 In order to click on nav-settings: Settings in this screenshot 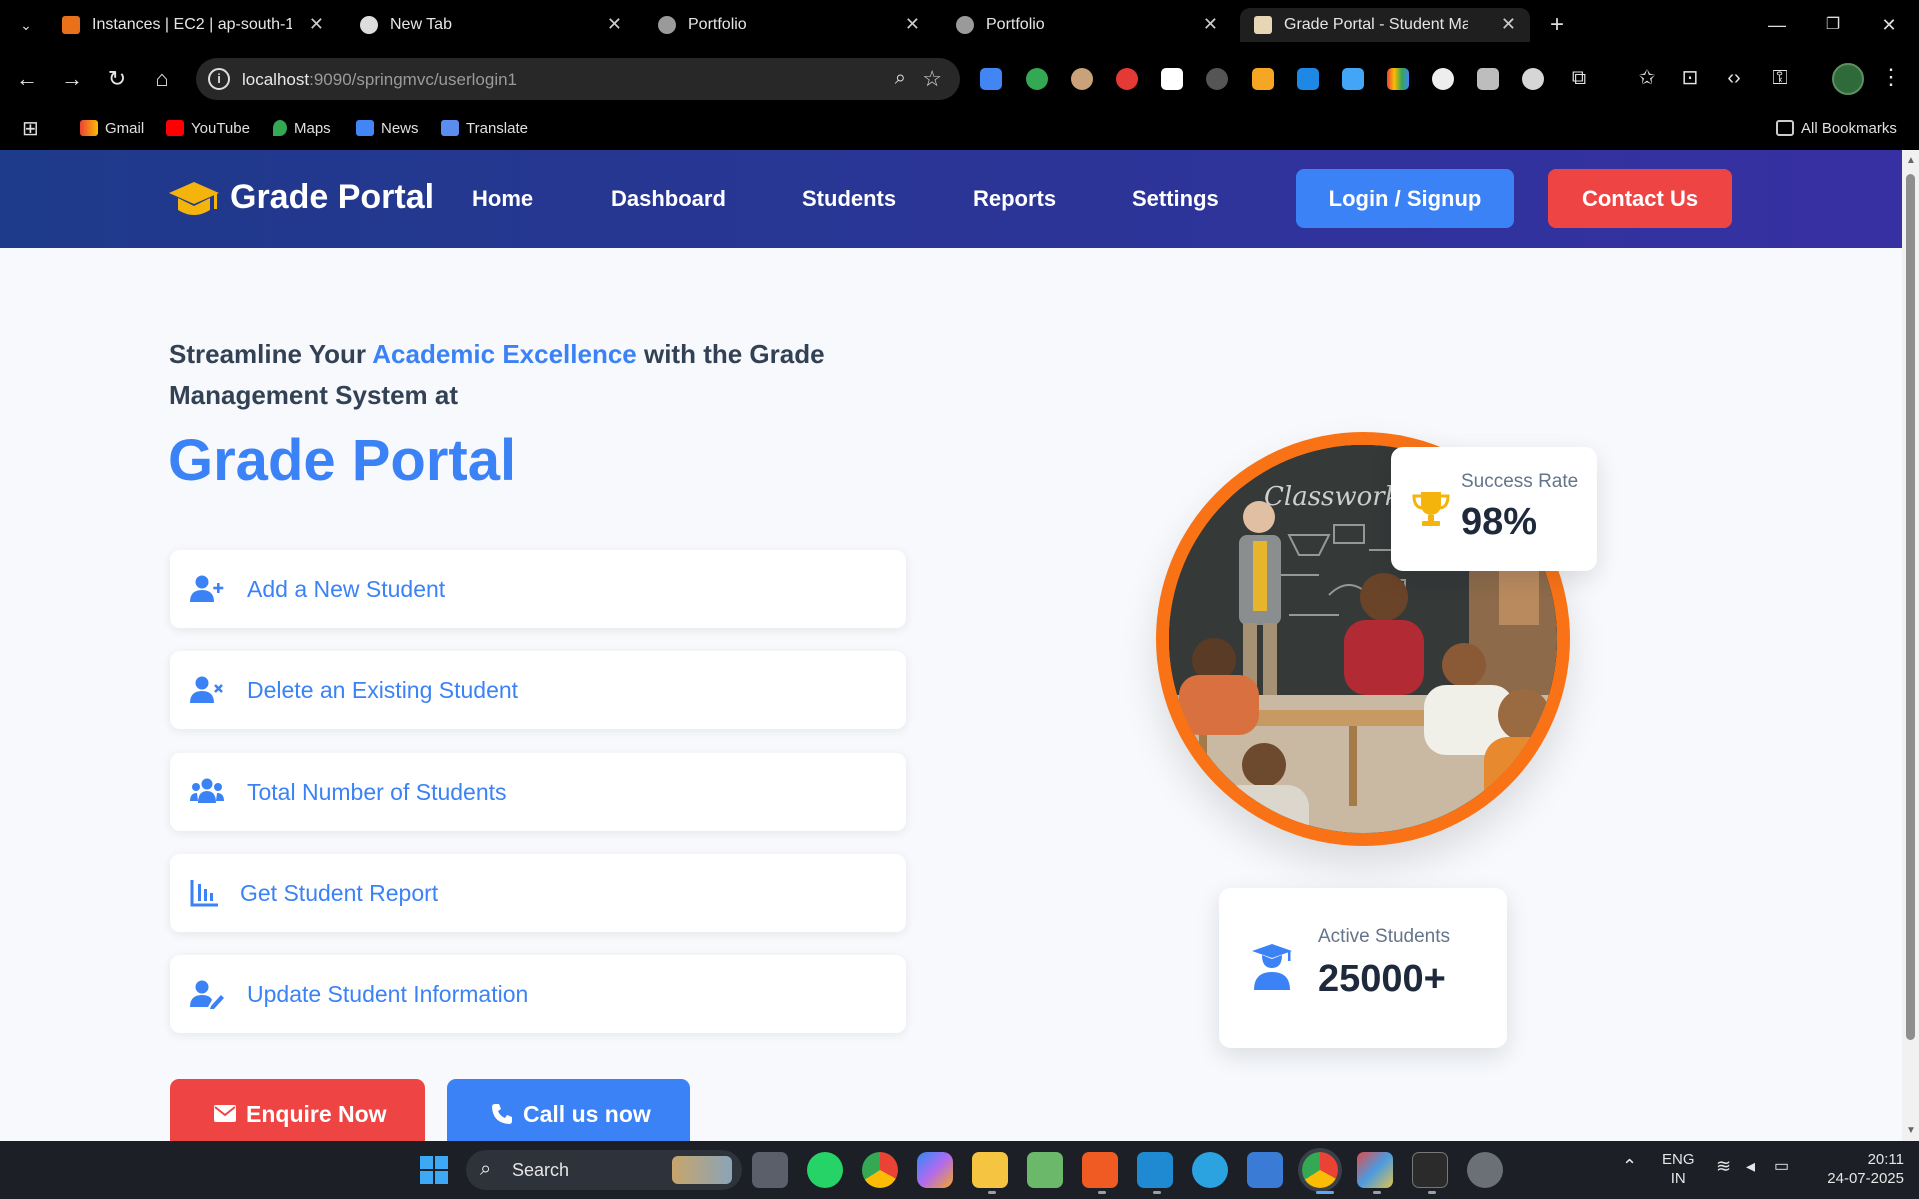, I will do `click(1175, 199)`.